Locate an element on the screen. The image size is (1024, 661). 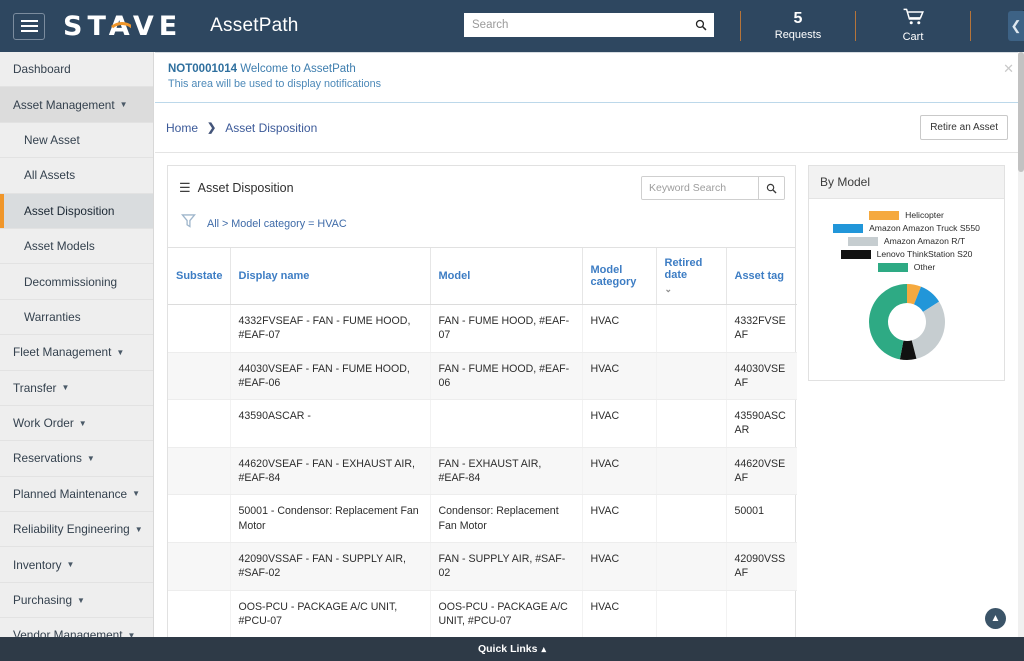
column-header-display-name: Display name is located at coordinates (330, 276).